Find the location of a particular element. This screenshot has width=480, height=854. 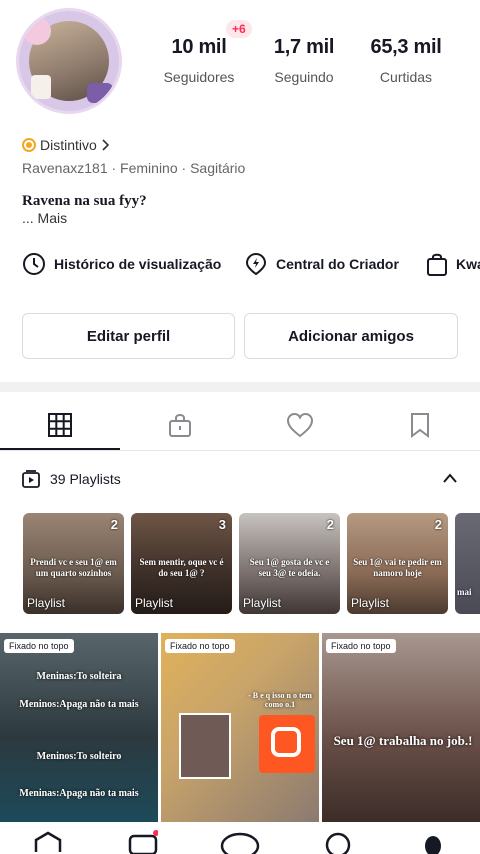

avatar is located at coordinates (69, 61).